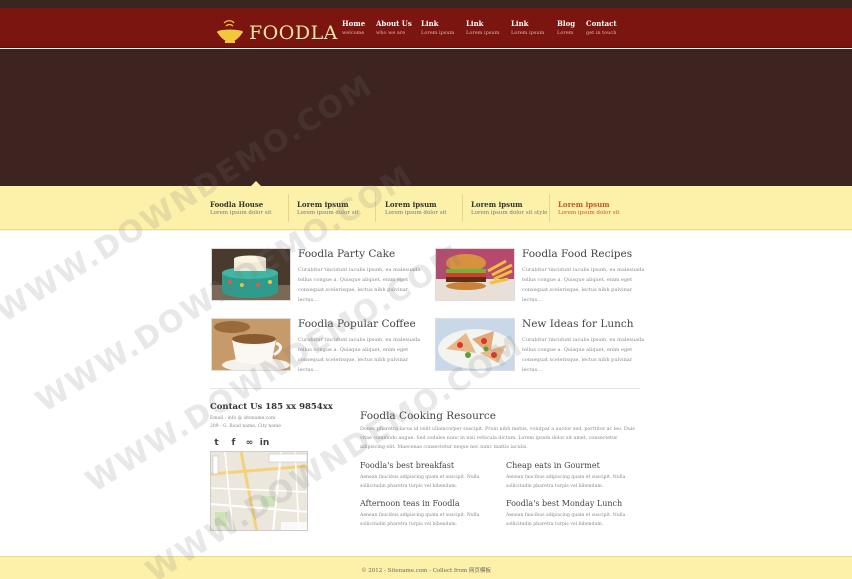 The height and width of the screenshot is (579, 852). Describe the element at coordinates (576, 465) in the screenshot. I see `resource-item-title: Cheap eats in Gourmet` at that location.